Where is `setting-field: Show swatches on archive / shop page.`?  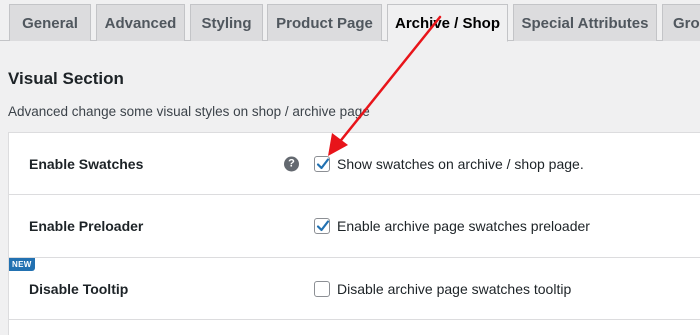
setting-field: Show swatches on archive / shop page. is located at coordinates (449, 163).